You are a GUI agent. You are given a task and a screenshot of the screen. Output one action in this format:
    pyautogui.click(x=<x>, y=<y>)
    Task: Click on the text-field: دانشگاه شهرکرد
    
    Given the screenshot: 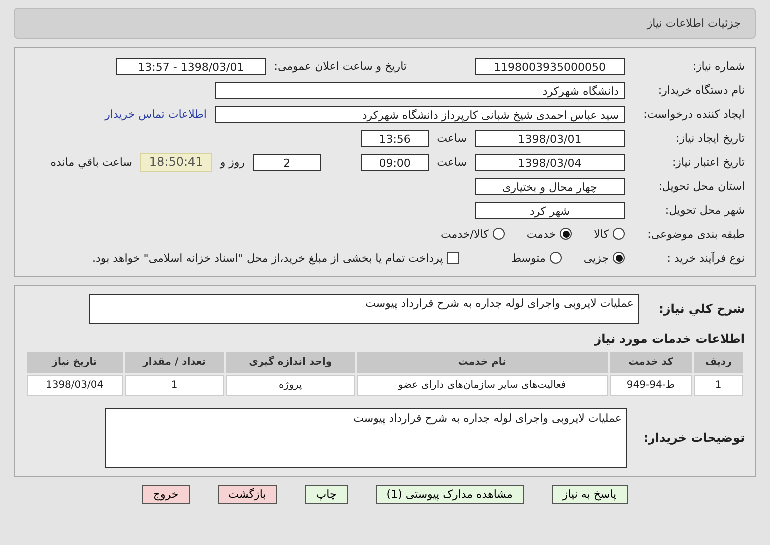 What is the action you would take?
    pyautogui.click(x=420, y=90)
    